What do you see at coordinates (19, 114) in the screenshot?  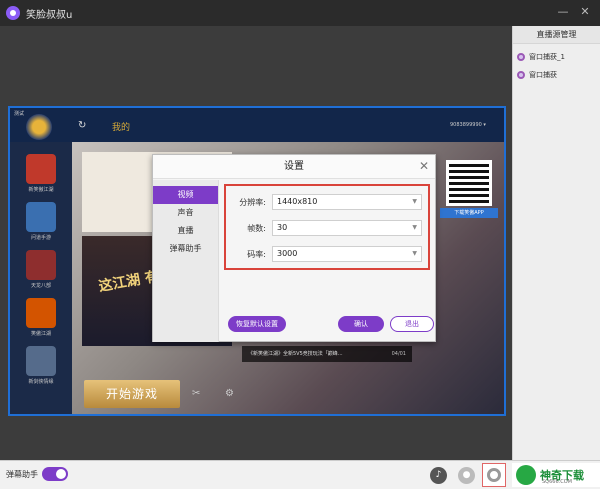 I see `game-badge: 测试` at bounding box center [19, 114].